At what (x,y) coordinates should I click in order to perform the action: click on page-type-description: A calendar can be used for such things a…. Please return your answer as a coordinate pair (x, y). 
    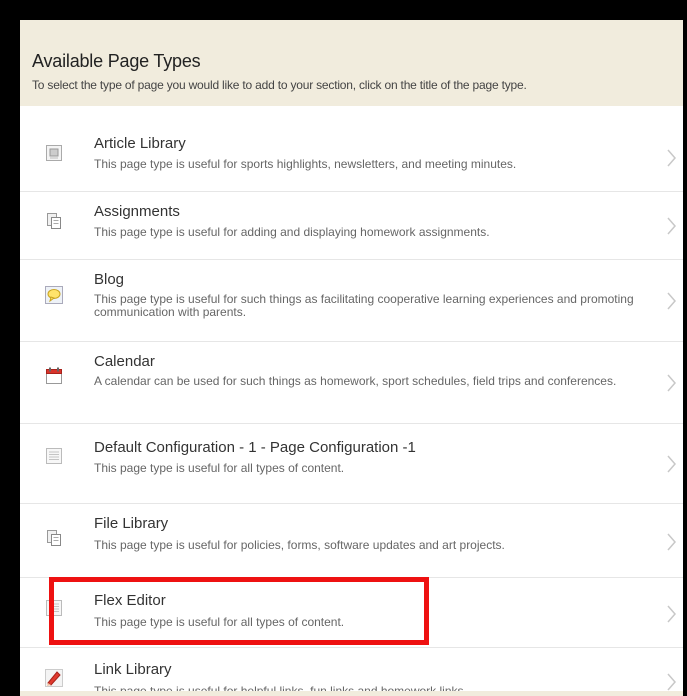
    Looking at the image, I should click on (355, 381).